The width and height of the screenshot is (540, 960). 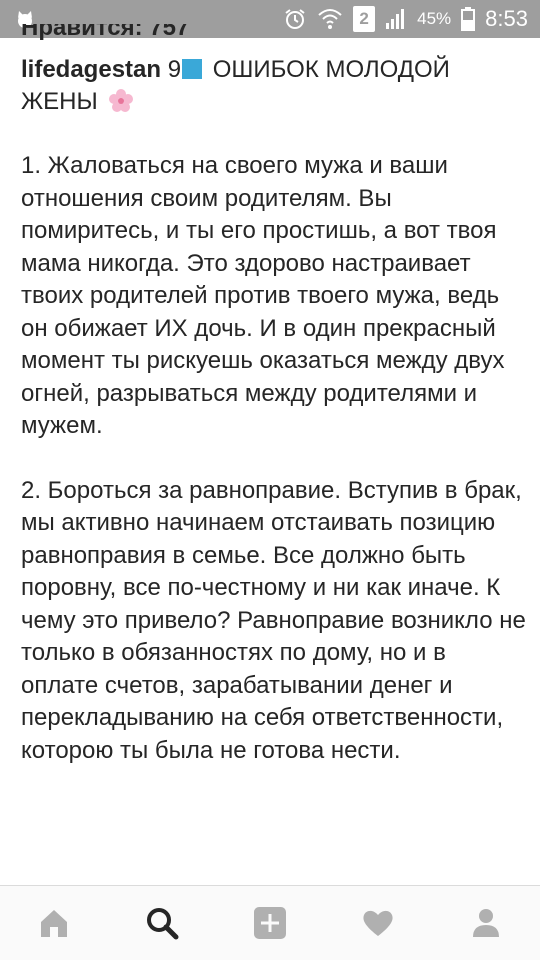 I want to click on caption-header: lifedagestan 9 ОШИБОК МОЛОДОЙ ЖЕНЫ, so click(x=273, y=86).